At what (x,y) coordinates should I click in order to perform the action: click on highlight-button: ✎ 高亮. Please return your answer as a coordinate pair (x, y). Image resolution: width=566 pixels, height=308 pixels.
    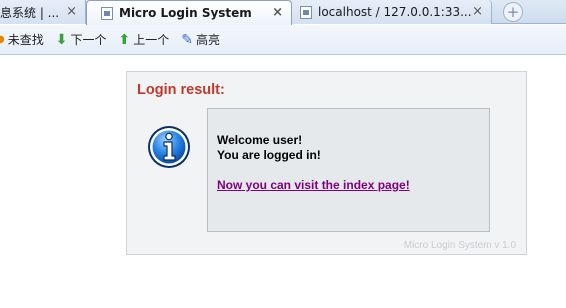
    Looking at the image, I should click on (200, 39).